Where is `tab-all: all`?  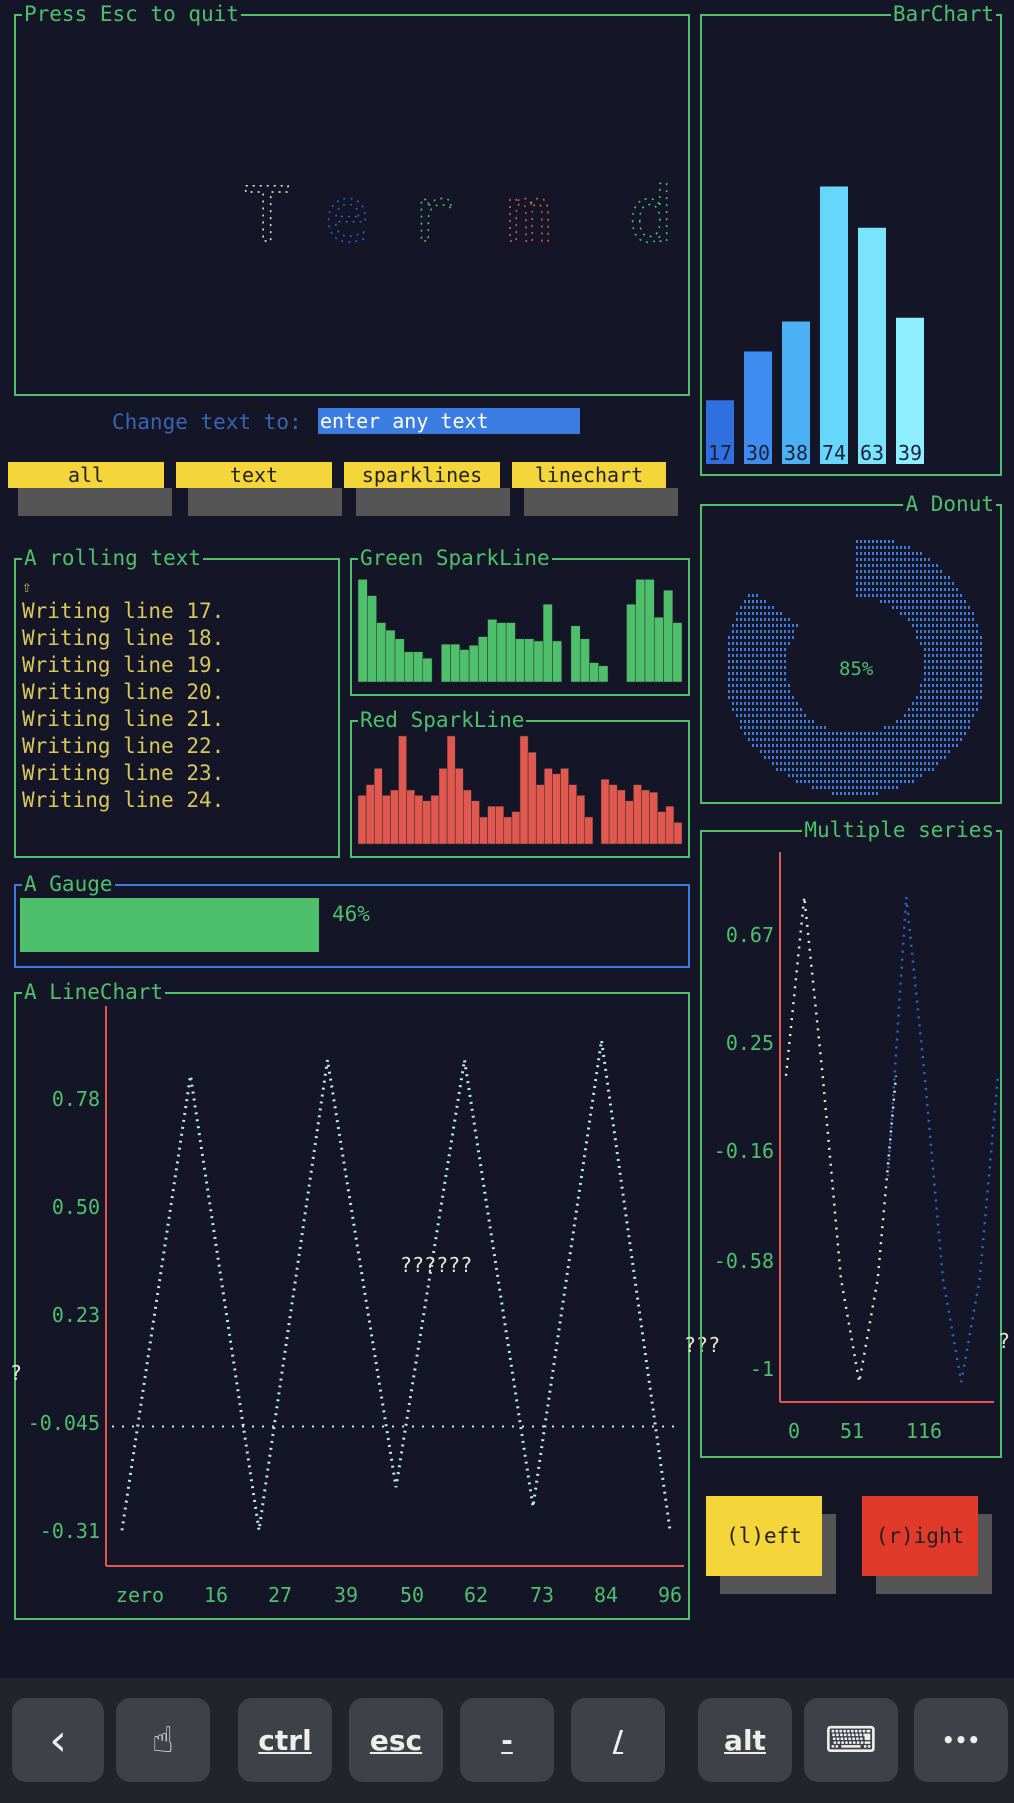
tab-all: all is located at coordinates (86, 475).